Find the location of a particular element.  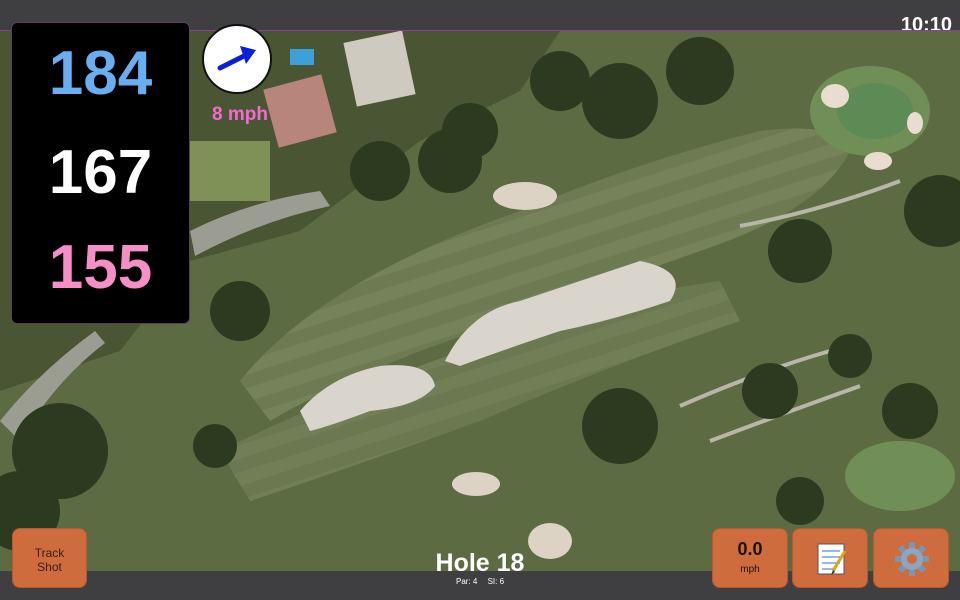

distance-panel: 184 167 155 is located at coordinates (100, 173).